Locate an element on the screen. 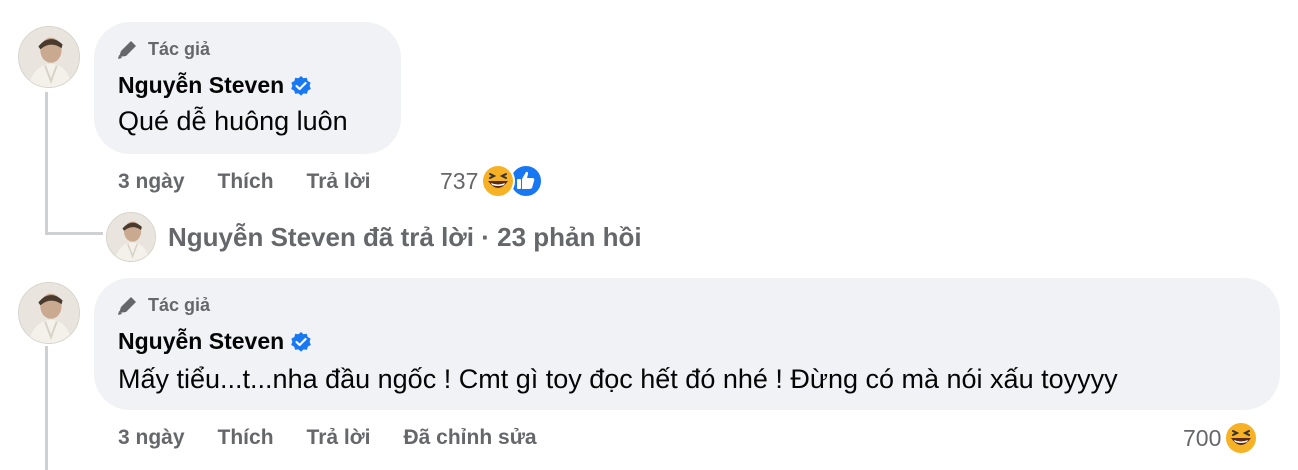  edited-label: Đã chỉnh sửa is located at coordinates (470, 438).